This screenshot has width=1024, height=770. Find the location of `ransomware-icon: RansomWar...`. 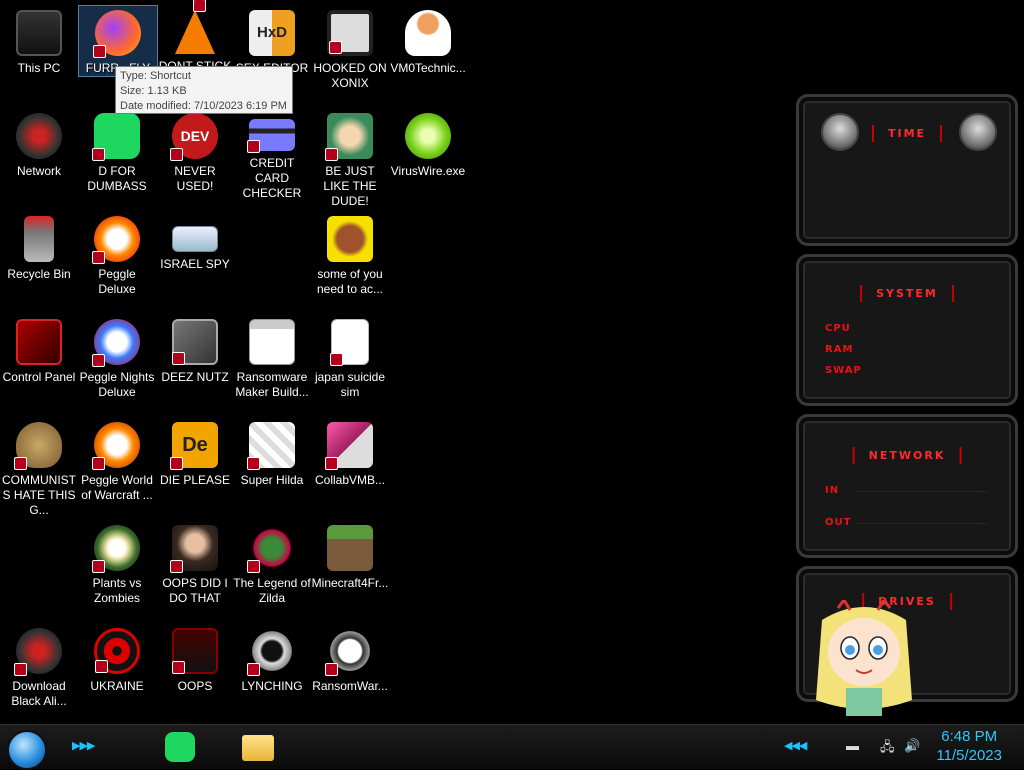

ransomware-icon: RansomWar... is located at coordinates (350, 659).